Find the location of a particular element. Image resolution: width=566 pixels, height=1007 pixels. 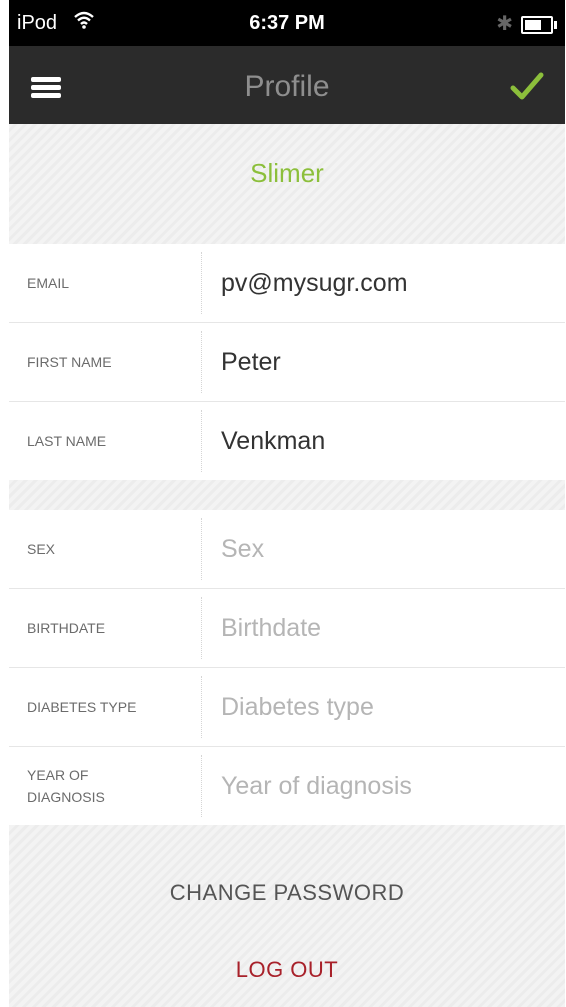

diabetes-type-row: DIABETES TYPE Diabetes type is located at coordinates (287, 707).